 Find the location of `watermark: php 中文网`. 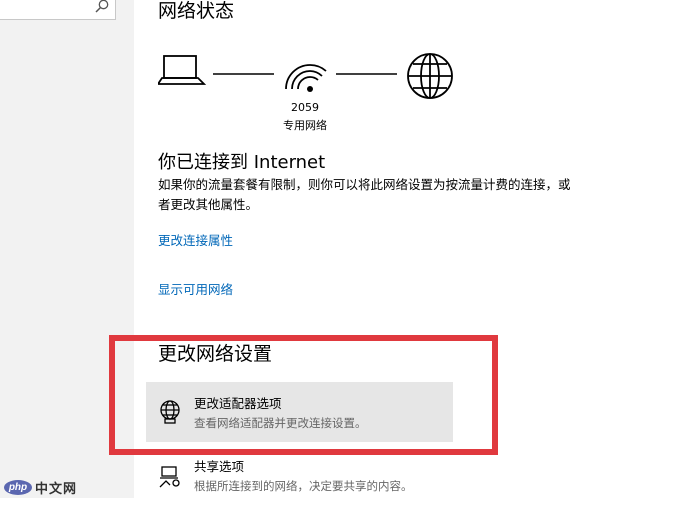

watermark: php 中文网 is located at coordinates (40, 487).